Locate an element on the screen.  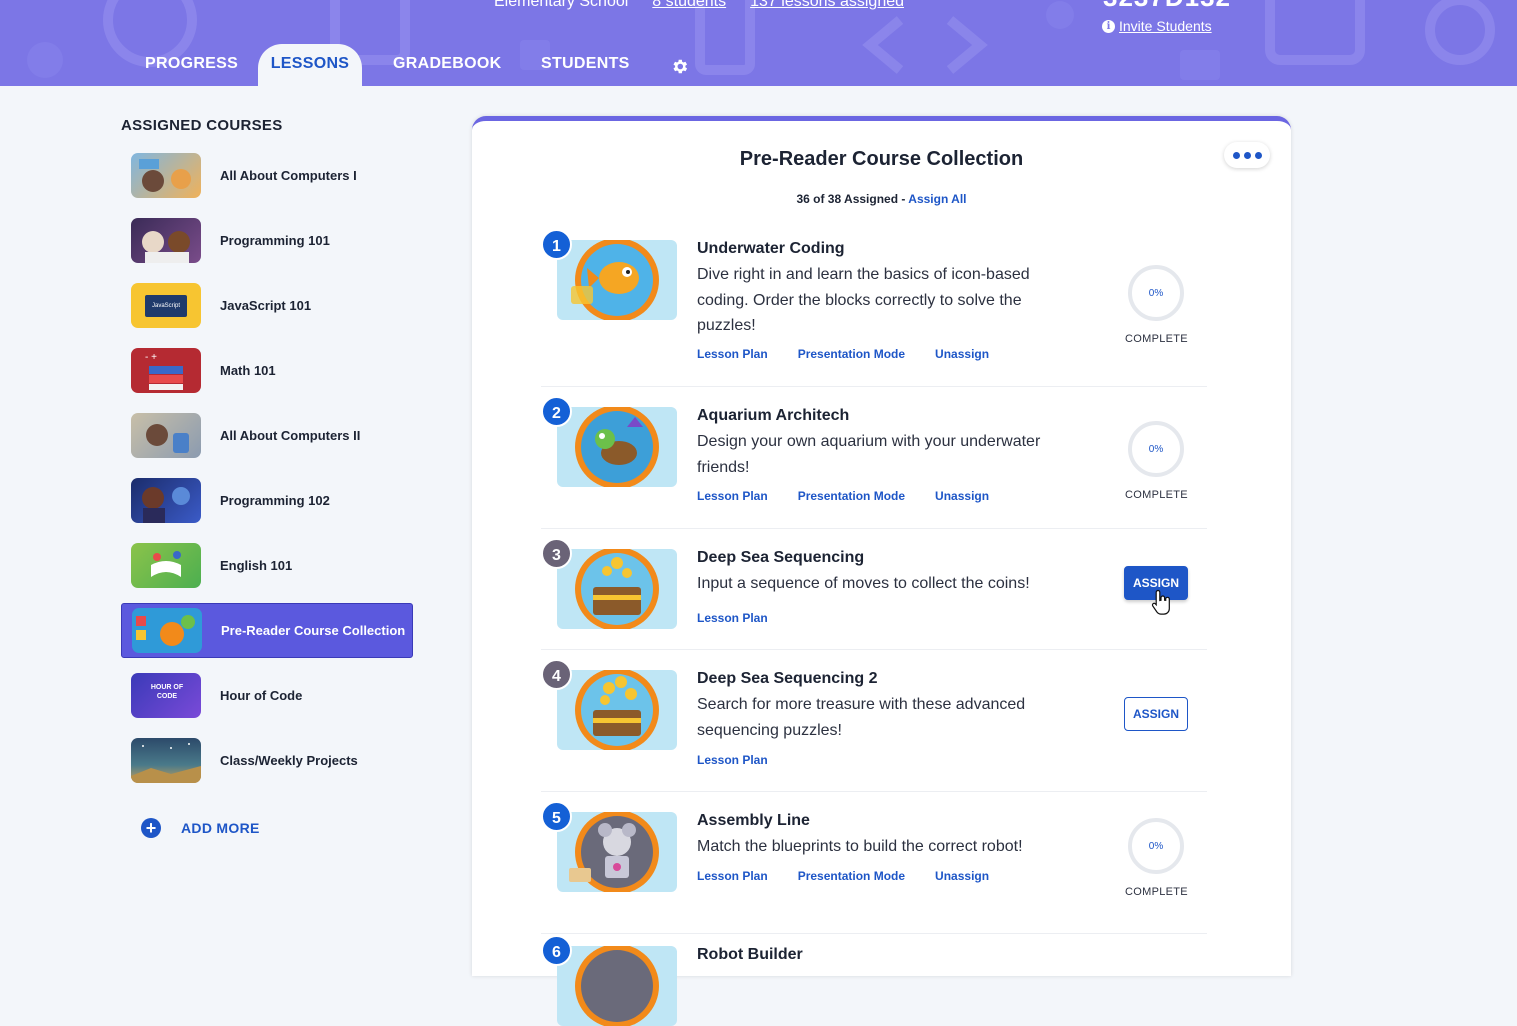
lesson-links: Lesson Plan is located at coordinates (732, 618).